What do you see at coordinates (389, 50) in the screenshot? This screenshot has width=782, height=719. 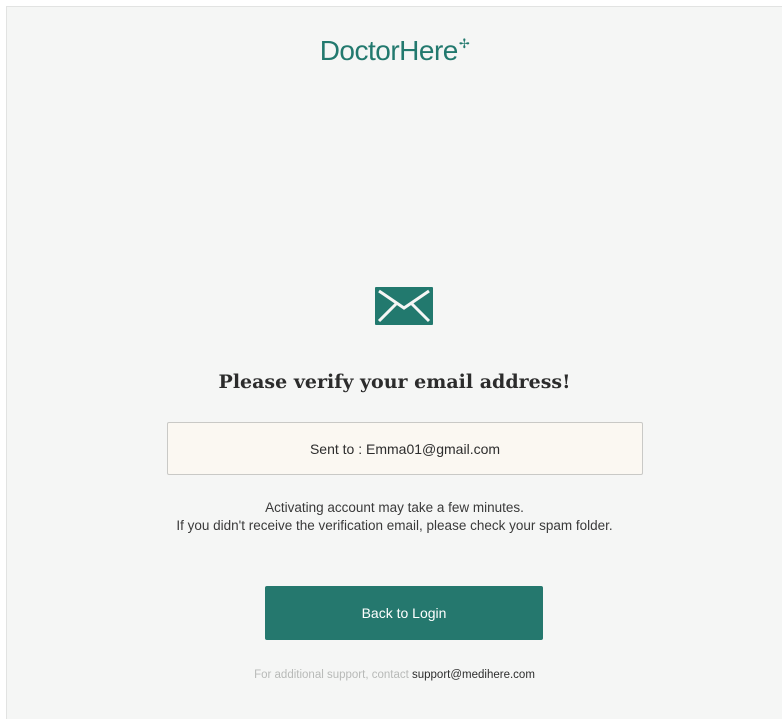 I see `brand-name: DoctorHere` at bounding box center [389, 50].